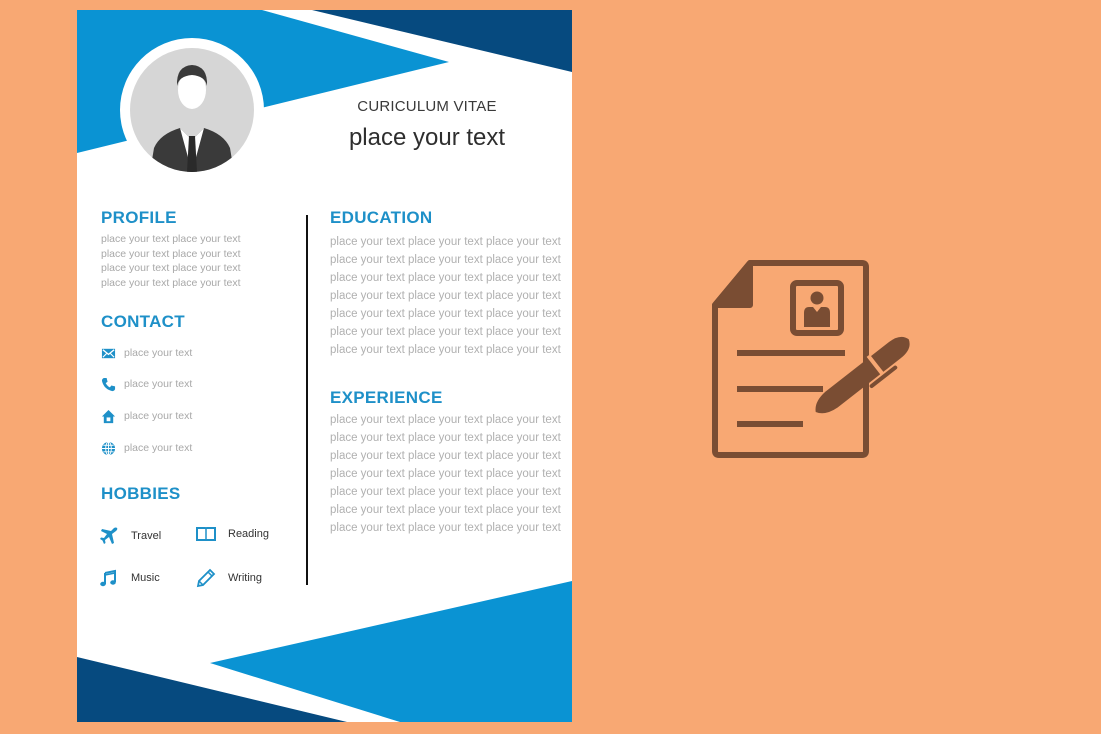  Describe the element at coordinates (811, 359) in the screenshot. I see `resume-document-with-pen-icon` at that location.